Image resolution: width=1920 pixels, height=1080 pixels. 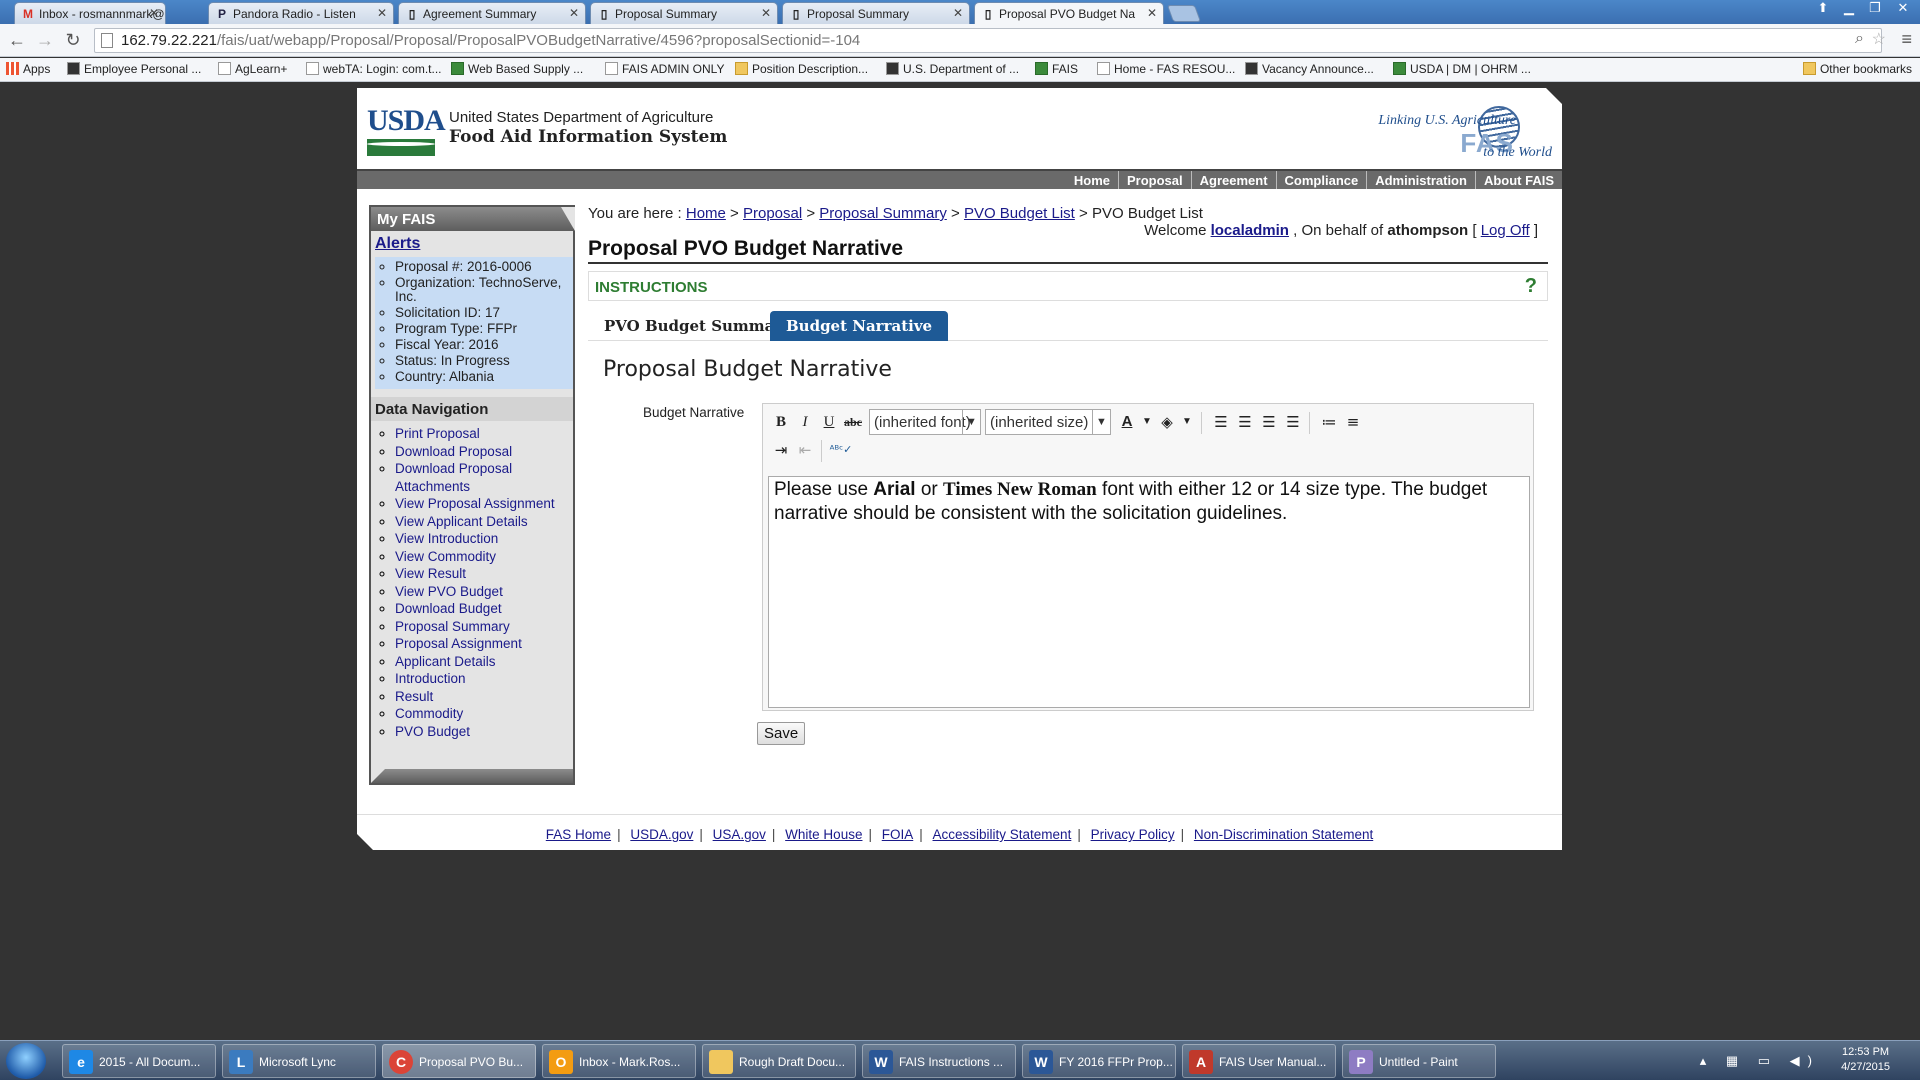 I want to click on system-tray-icons: ▴ ▦ ▭ ◀), so click(x=1760, y=1061).